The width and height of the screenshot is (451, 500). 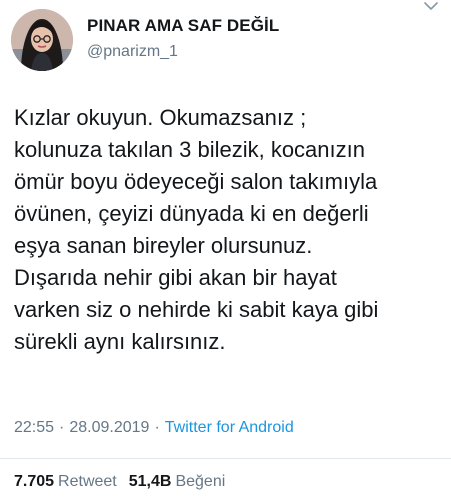 I want to click on tweet-text-line: kolunuza takılan 3 bilezik, kocanızın, so click(x=189, y=149).